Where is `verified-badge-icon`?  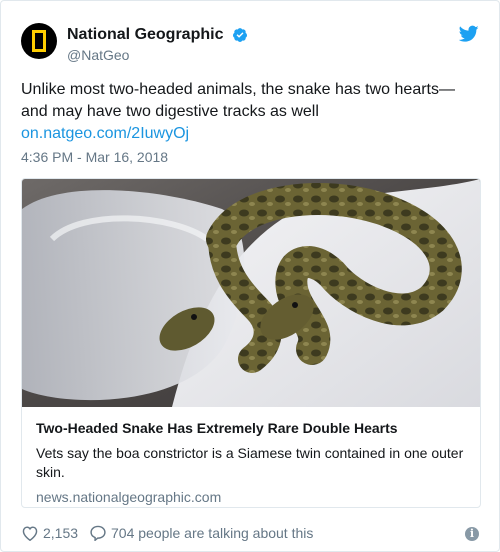 verified-badge-icon is located at coordinates (239, 35).